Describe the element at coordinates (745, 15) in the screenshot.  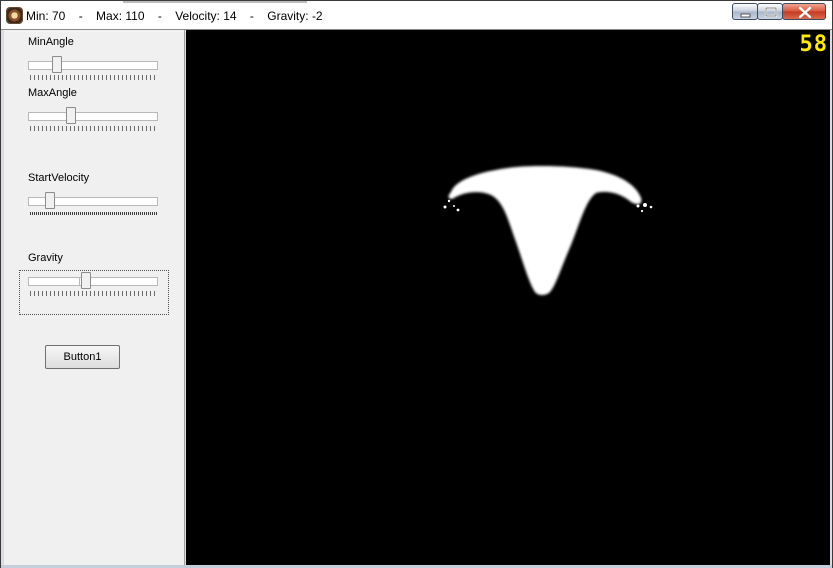
I see `minimize-icon` at that location.